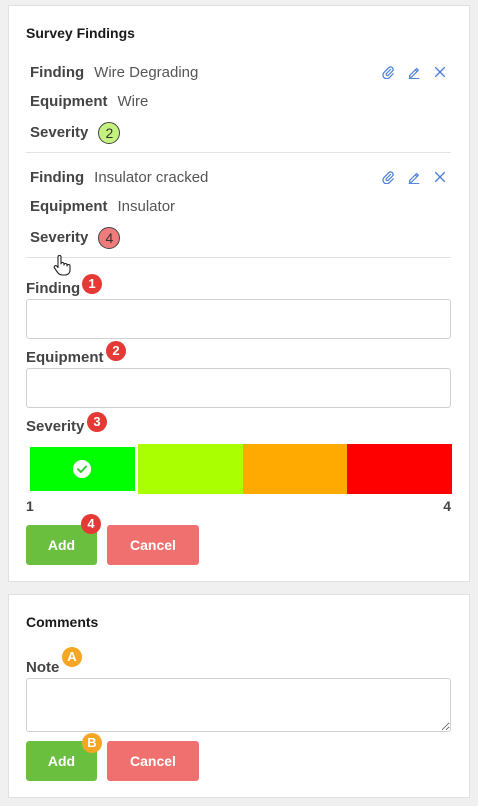  What do you see at coordinates (92, 743) in the screenshot?
I see `step-badge: B` at bounding box center [92, 743].